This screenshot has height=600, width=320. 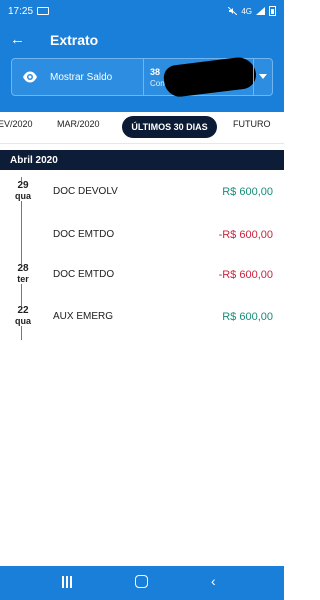 I want to click on account-divider, so click(x=253, y=77).